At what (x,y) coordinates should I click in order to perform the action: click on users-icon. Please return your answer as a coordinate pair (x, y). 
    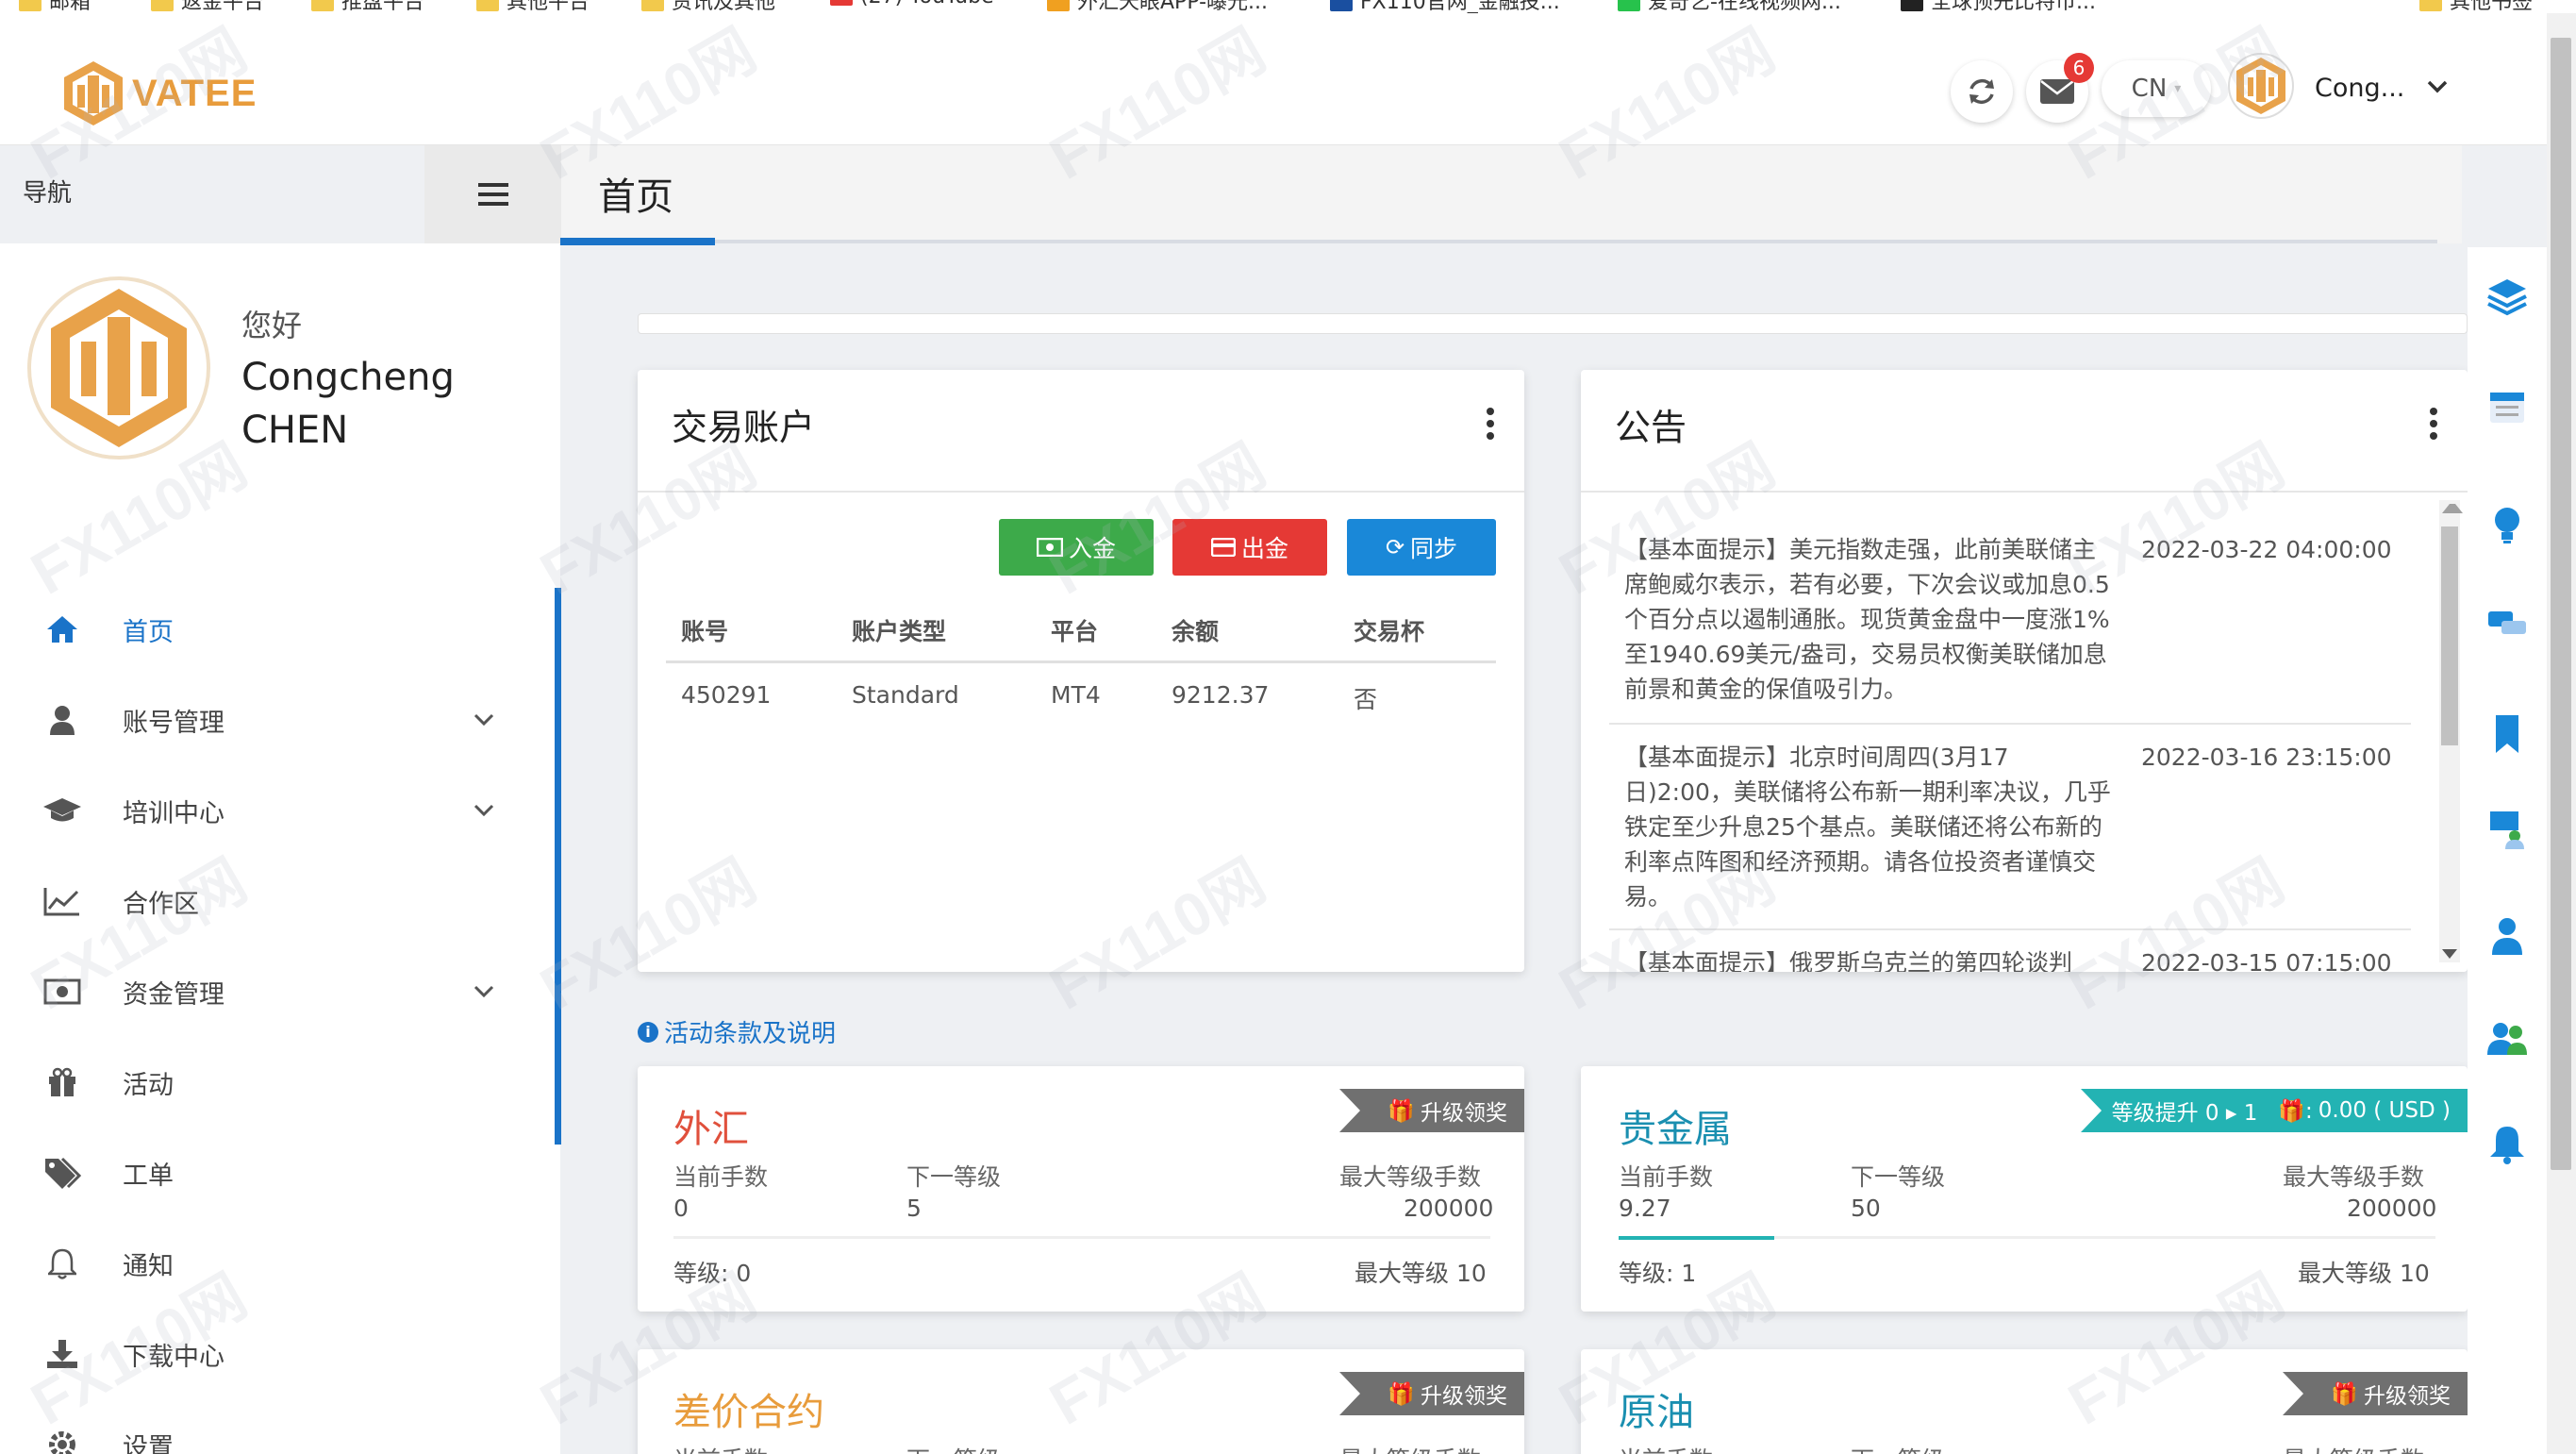
    Looking at the image, I should click on (2507, 1038).